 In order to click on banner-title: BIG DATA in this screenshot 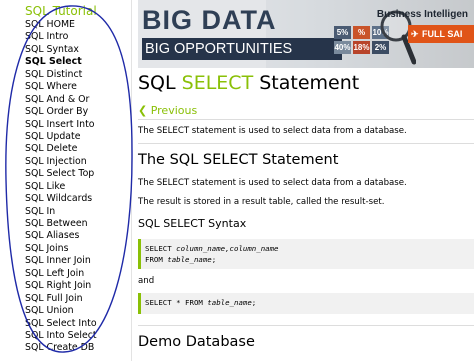, I will do `click(209, 20)`.